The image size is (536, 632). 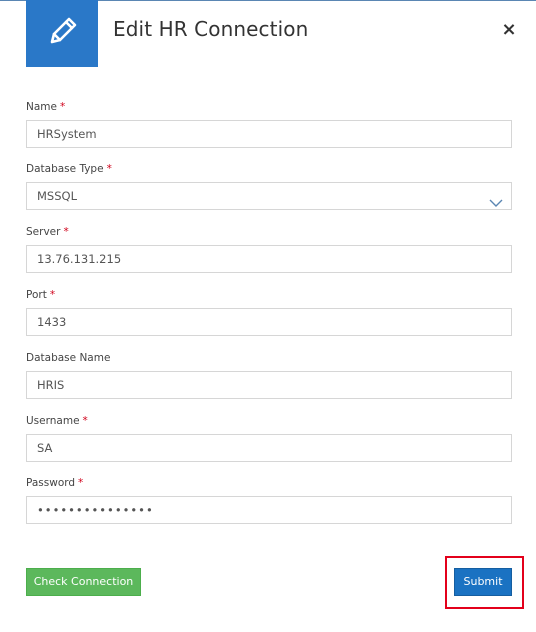 I want to click on database-type-label-text: Database Type, so click(x=65, y=169).